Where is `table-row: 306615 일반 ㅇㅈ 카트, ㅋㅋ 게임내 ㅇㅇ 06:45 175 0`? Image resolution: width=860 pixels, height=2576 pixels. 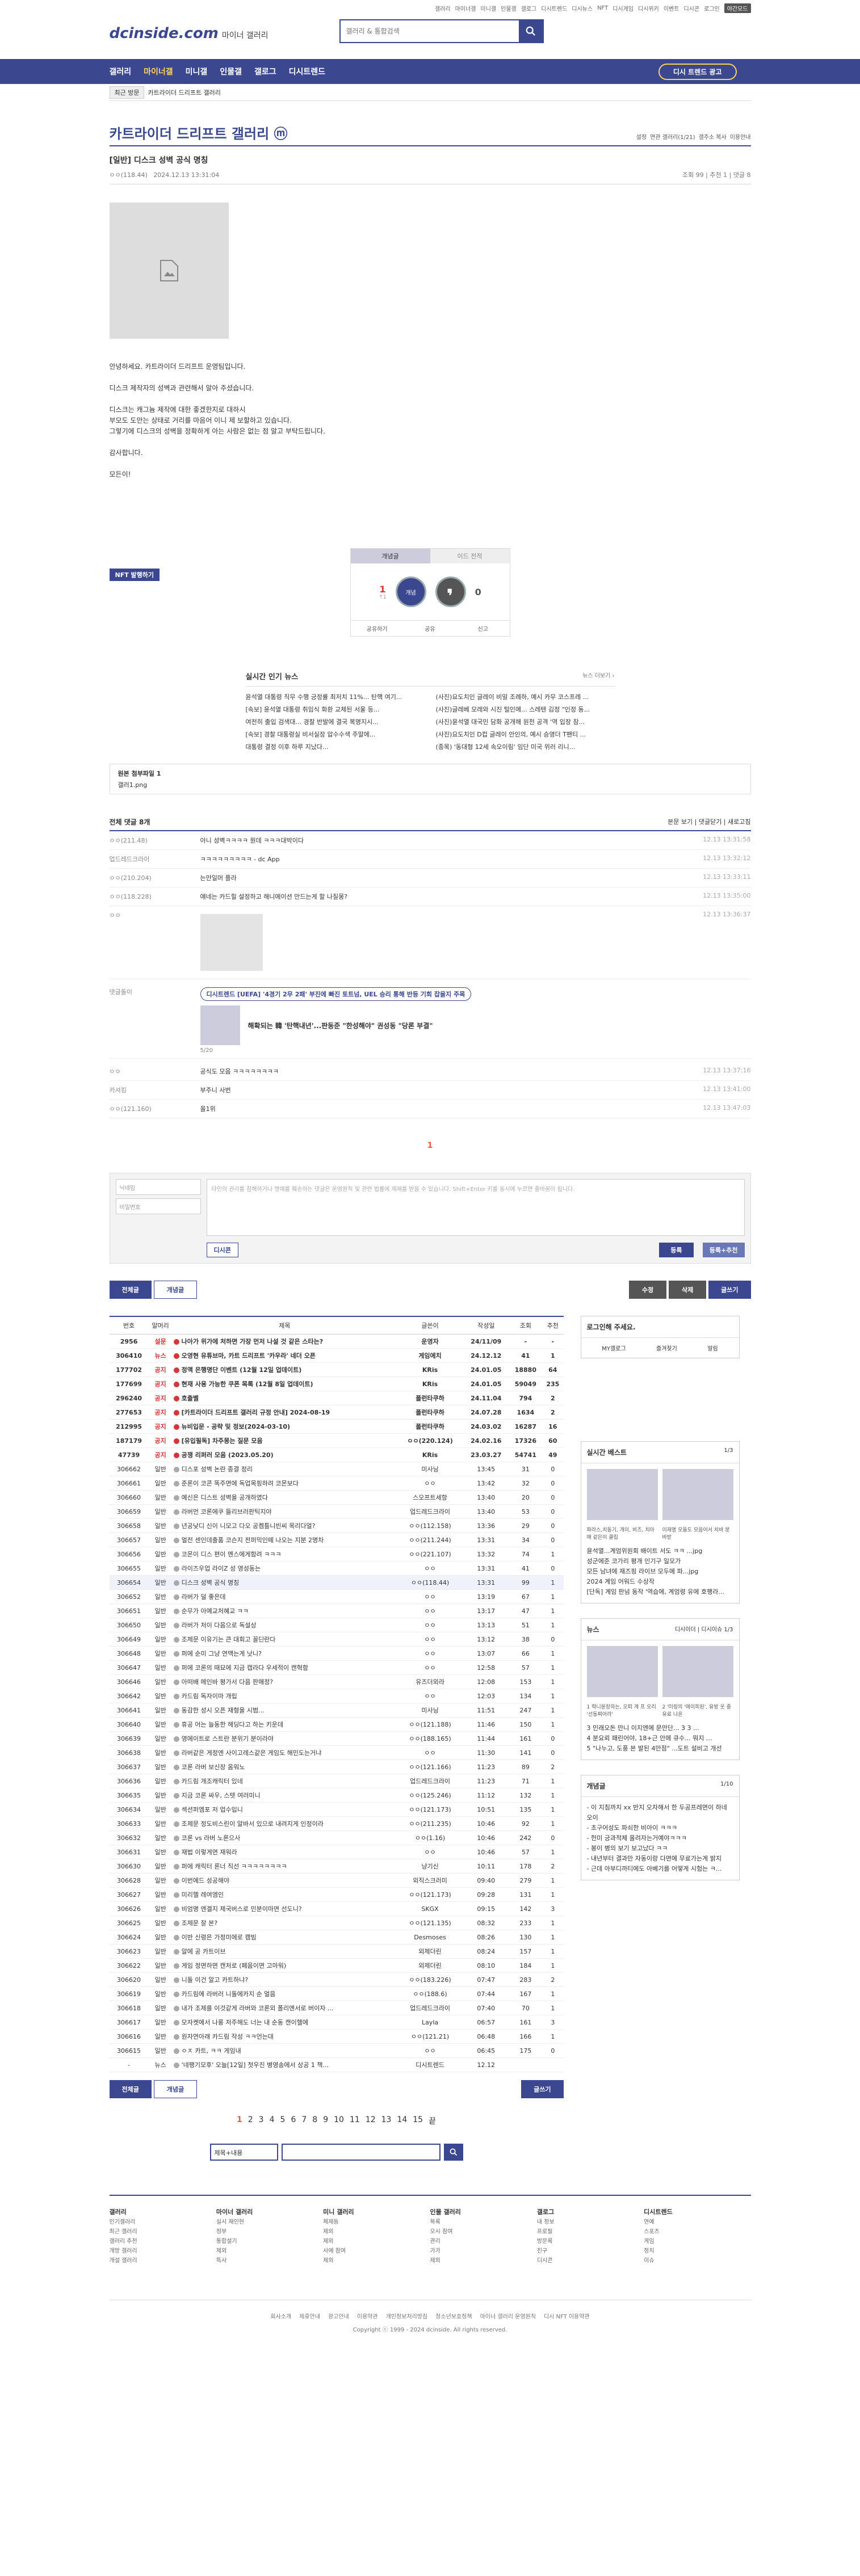 table-row: 306615 일반 ㅇㅈ 카트, ㅋㅋ 게임내 ㅇㅇ 06:45 175 0 is located at coordinates (336, 2050).